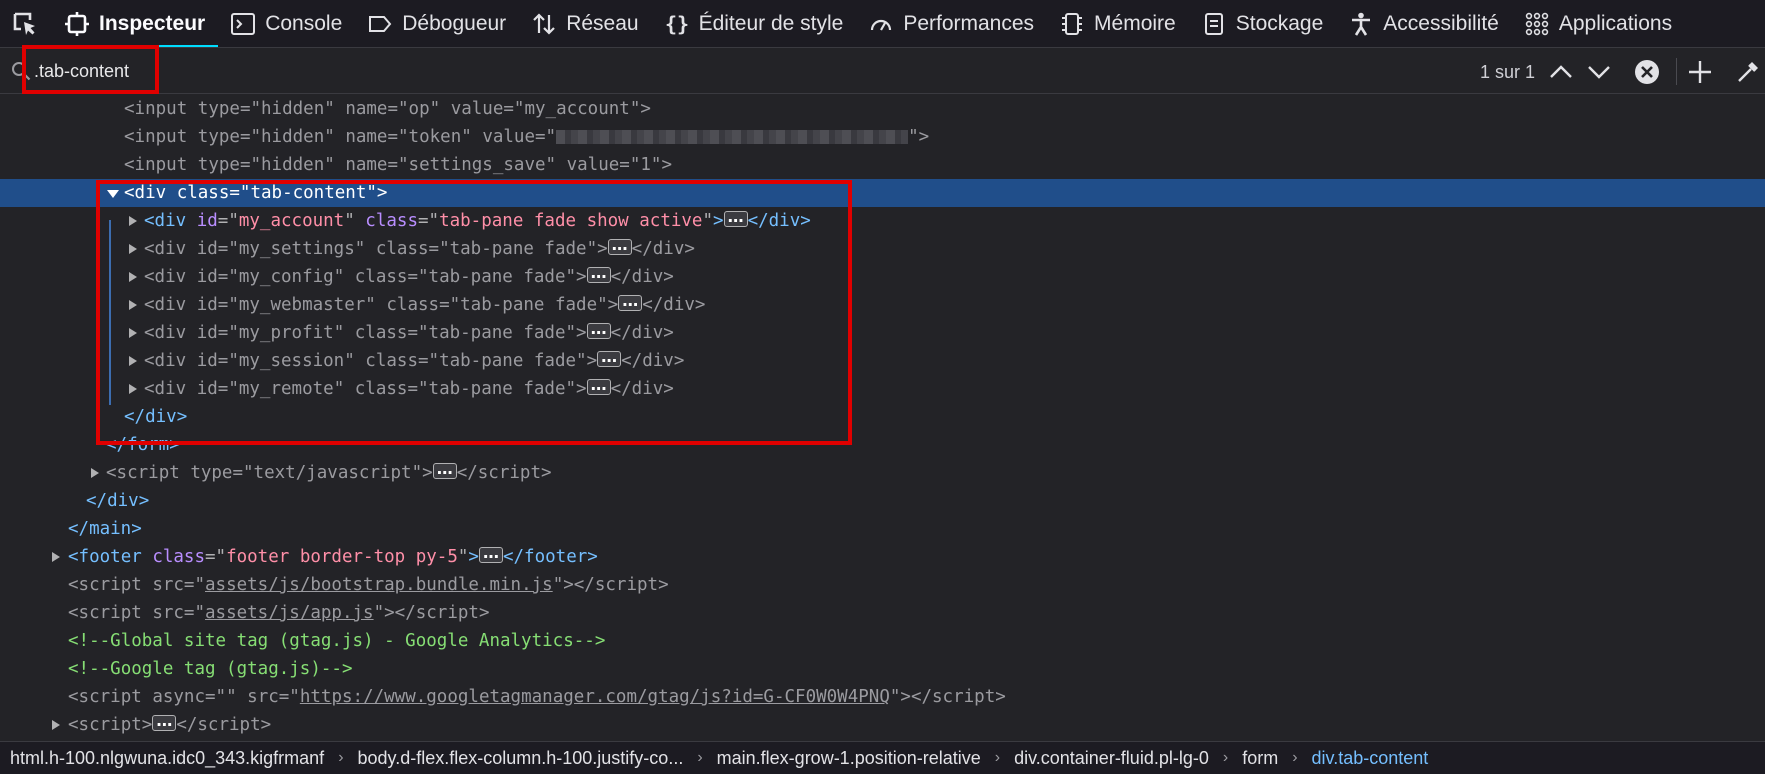 This screenshot has width=1765, height=774. What do you see at coordinates (882, 193) in the screenshot?
I see `markup-node-selected: <div class="tab-content">` at bounding box center [882, 193].